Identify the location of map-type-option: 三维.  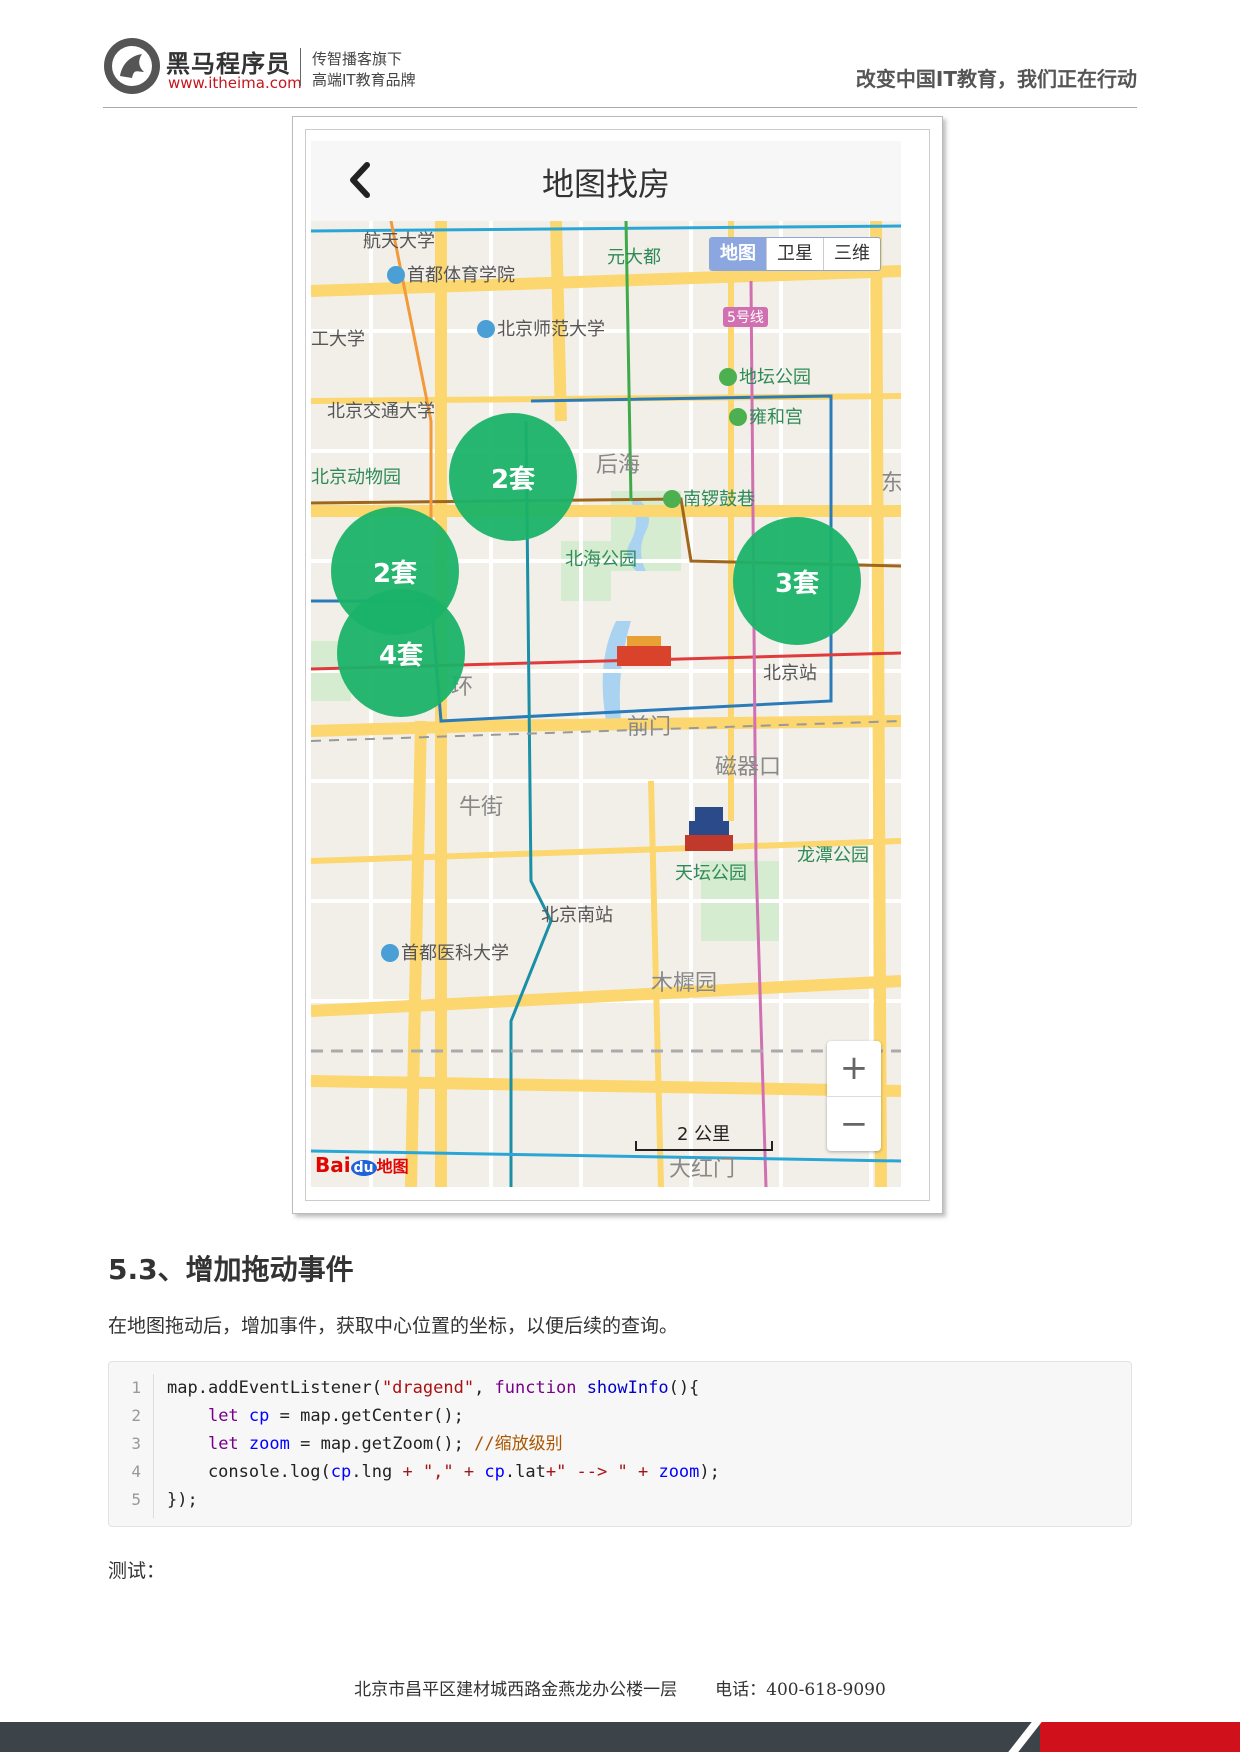
(851, 254).